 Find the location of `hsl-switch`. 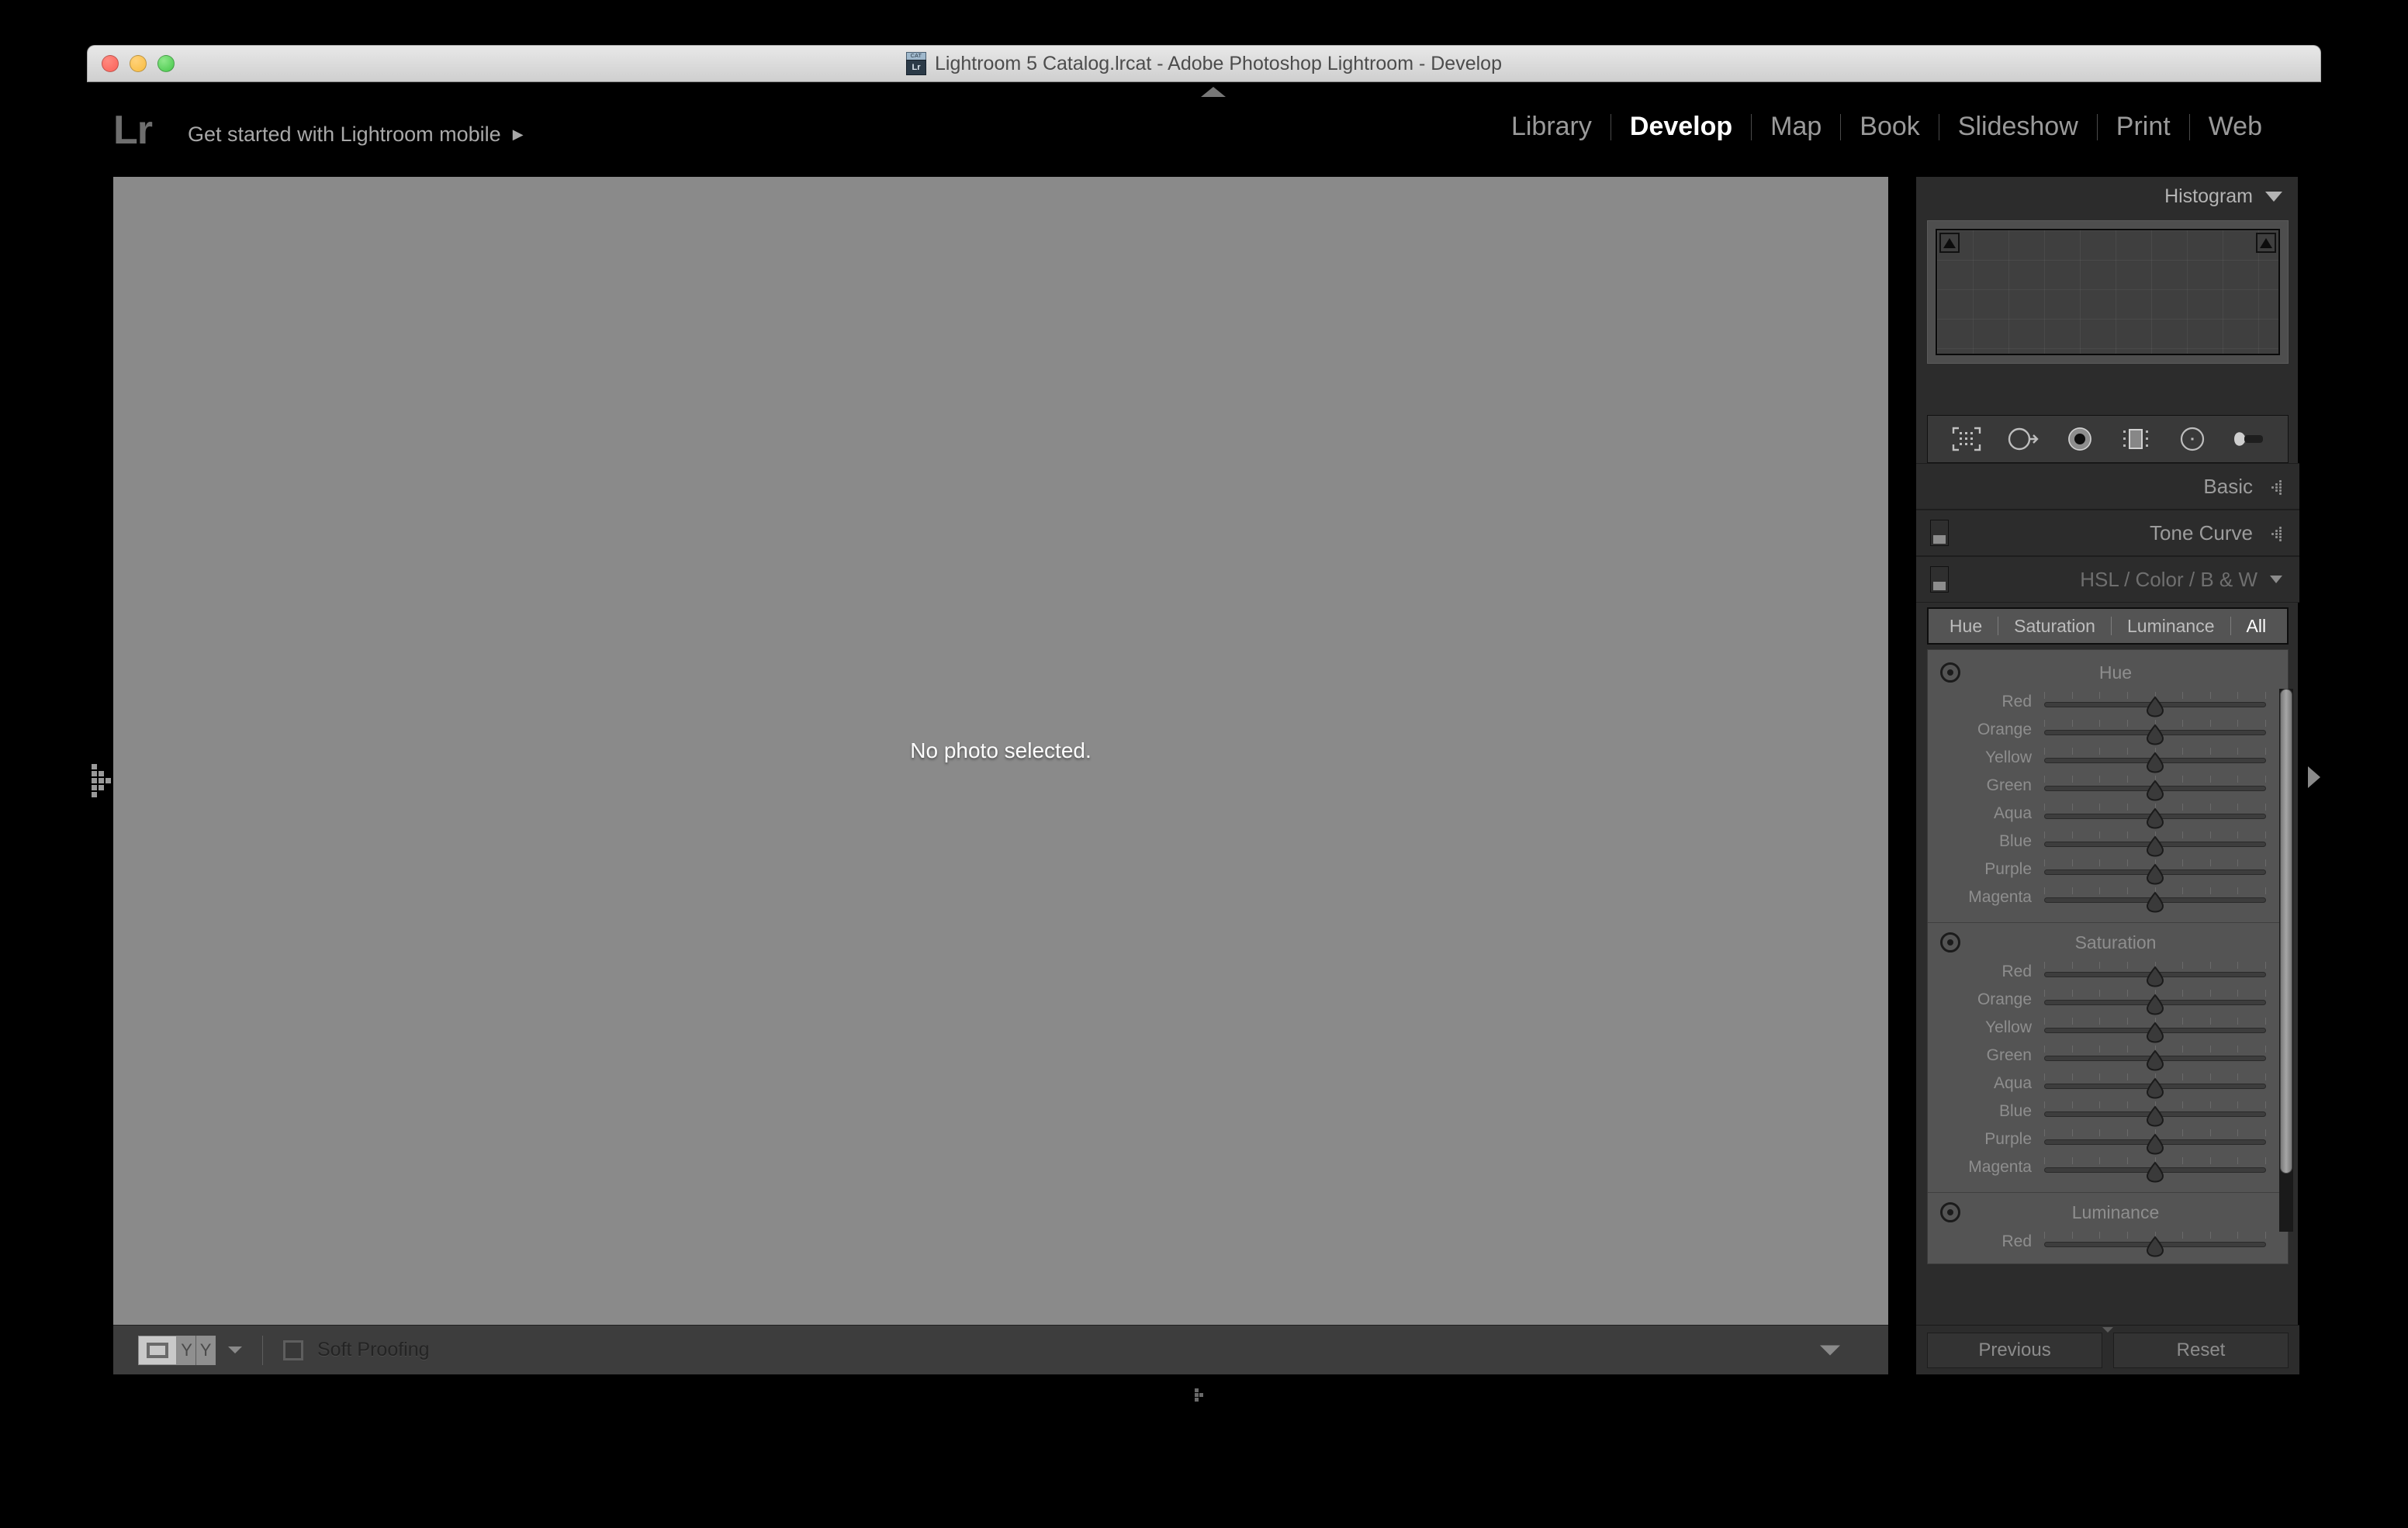

hsl-switch is located at coordinates (1939, 579).